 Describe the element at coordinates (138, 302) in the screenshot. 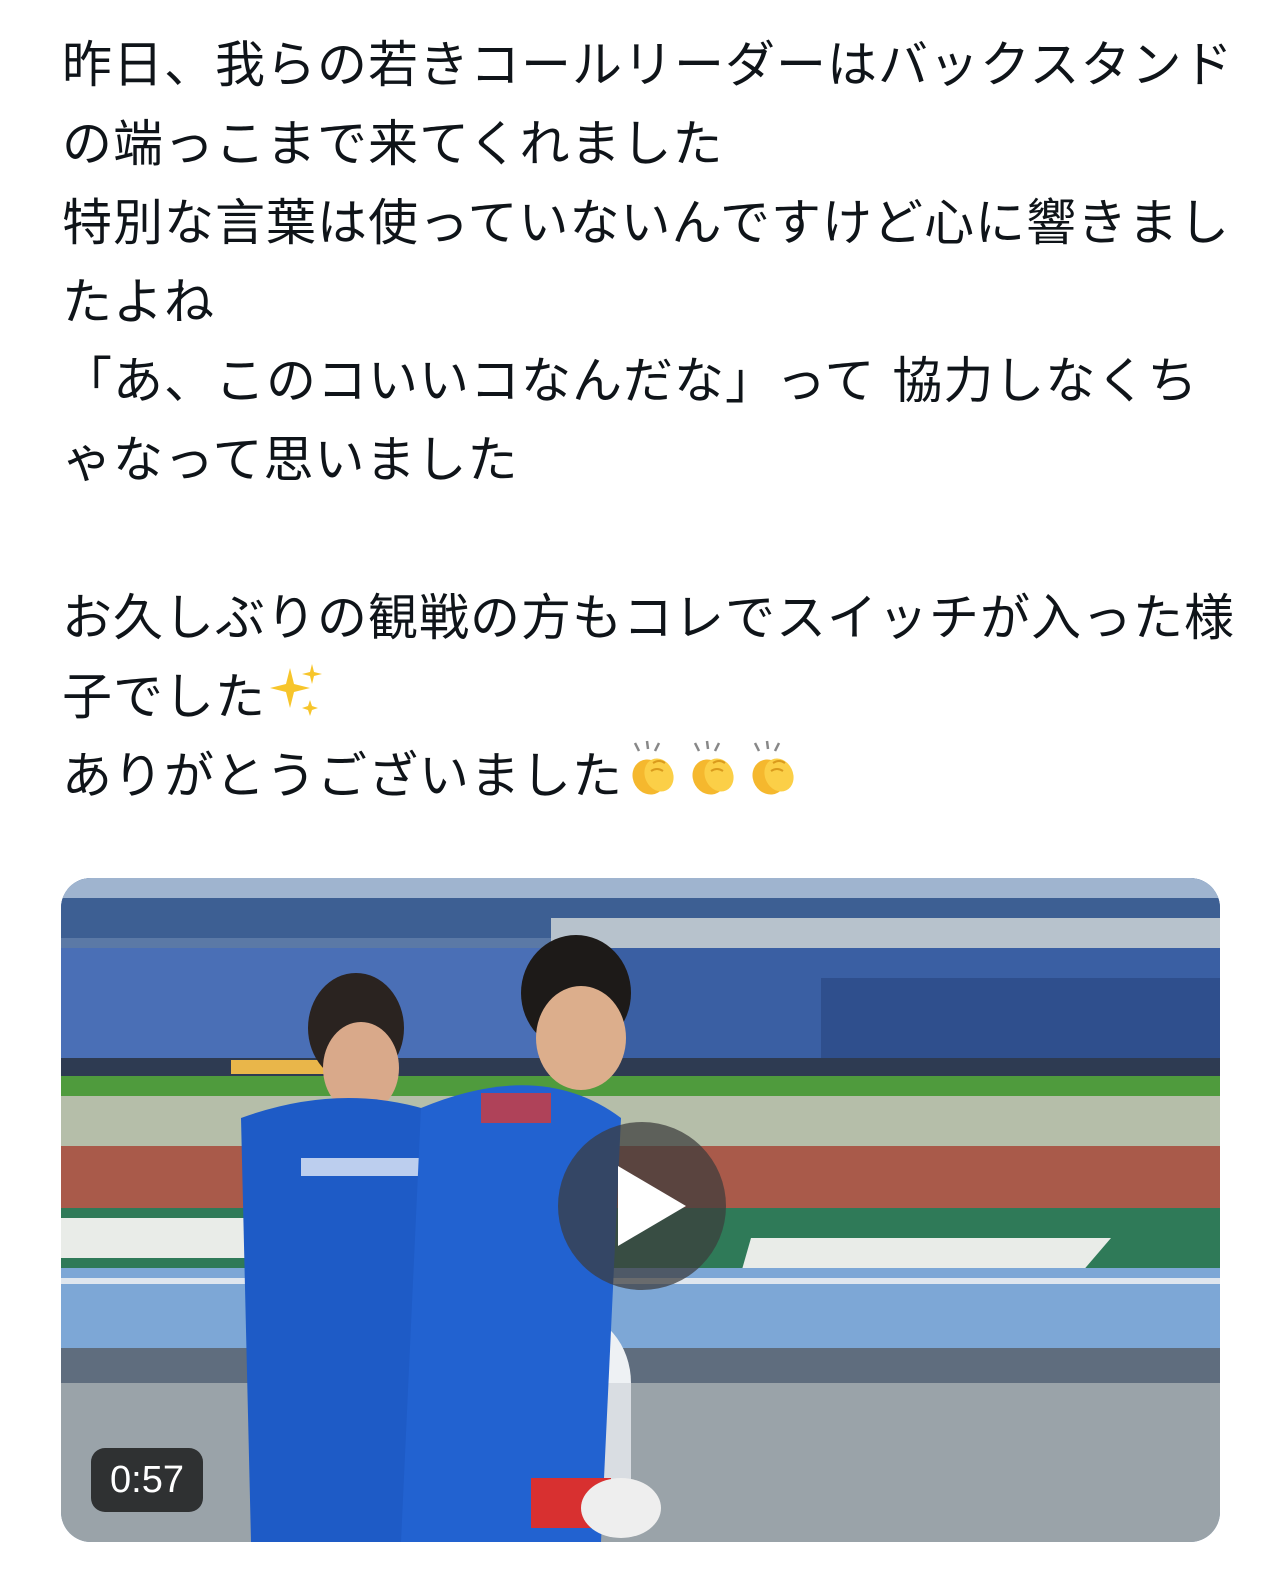

I see `post-text-line: たよね` at that location.